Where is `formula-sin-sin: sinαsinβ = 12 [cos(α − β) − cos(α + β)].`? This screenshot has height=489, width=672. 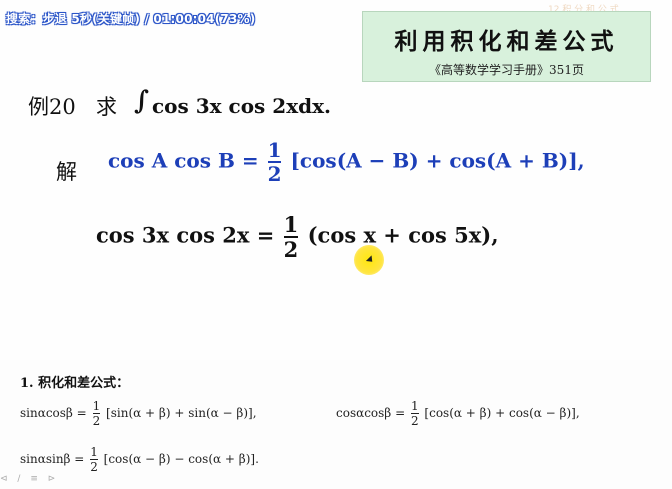
formula-sin-sin: sinαsinβ = 12 [cos(α − β) − cos(α + β)]. is located at coordinates (139, 459).